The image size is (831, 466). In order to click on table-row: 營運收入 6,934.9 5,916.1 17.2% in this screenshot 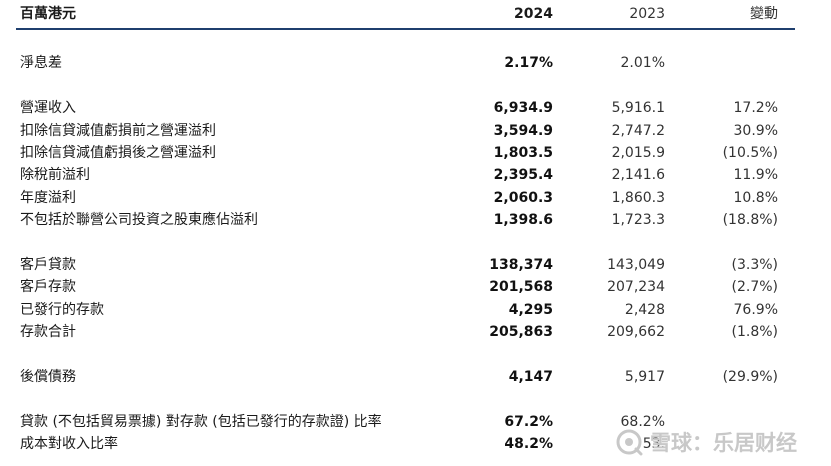, I will do `click(405, 108)`.